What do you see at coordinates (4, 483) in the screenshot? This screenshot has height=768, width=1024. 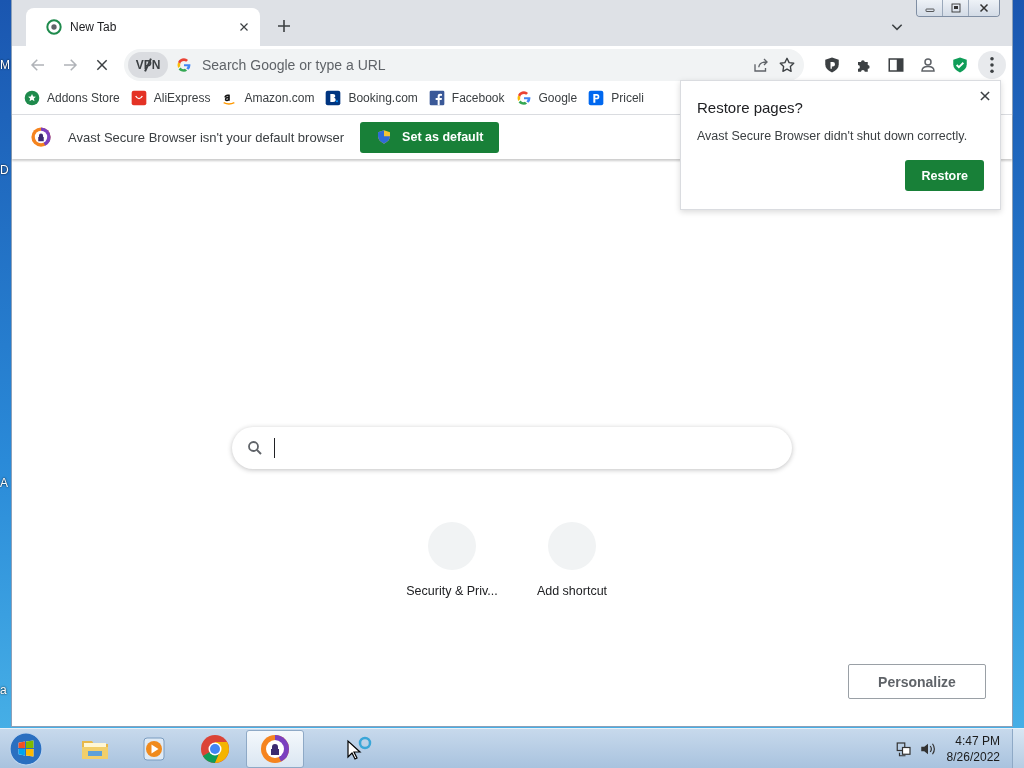 I see `desktop-icon-label: A` at bounding box center [4, 483].